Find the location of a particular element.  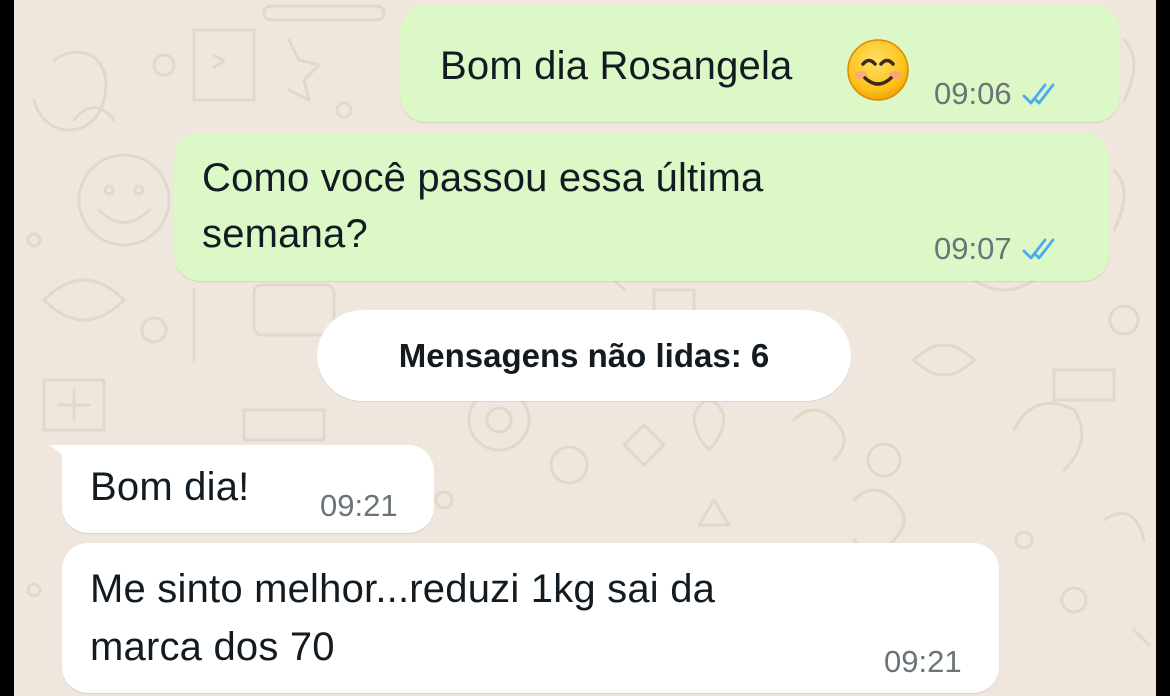

message-text-line: semana? is located at coordinates (285, 234).